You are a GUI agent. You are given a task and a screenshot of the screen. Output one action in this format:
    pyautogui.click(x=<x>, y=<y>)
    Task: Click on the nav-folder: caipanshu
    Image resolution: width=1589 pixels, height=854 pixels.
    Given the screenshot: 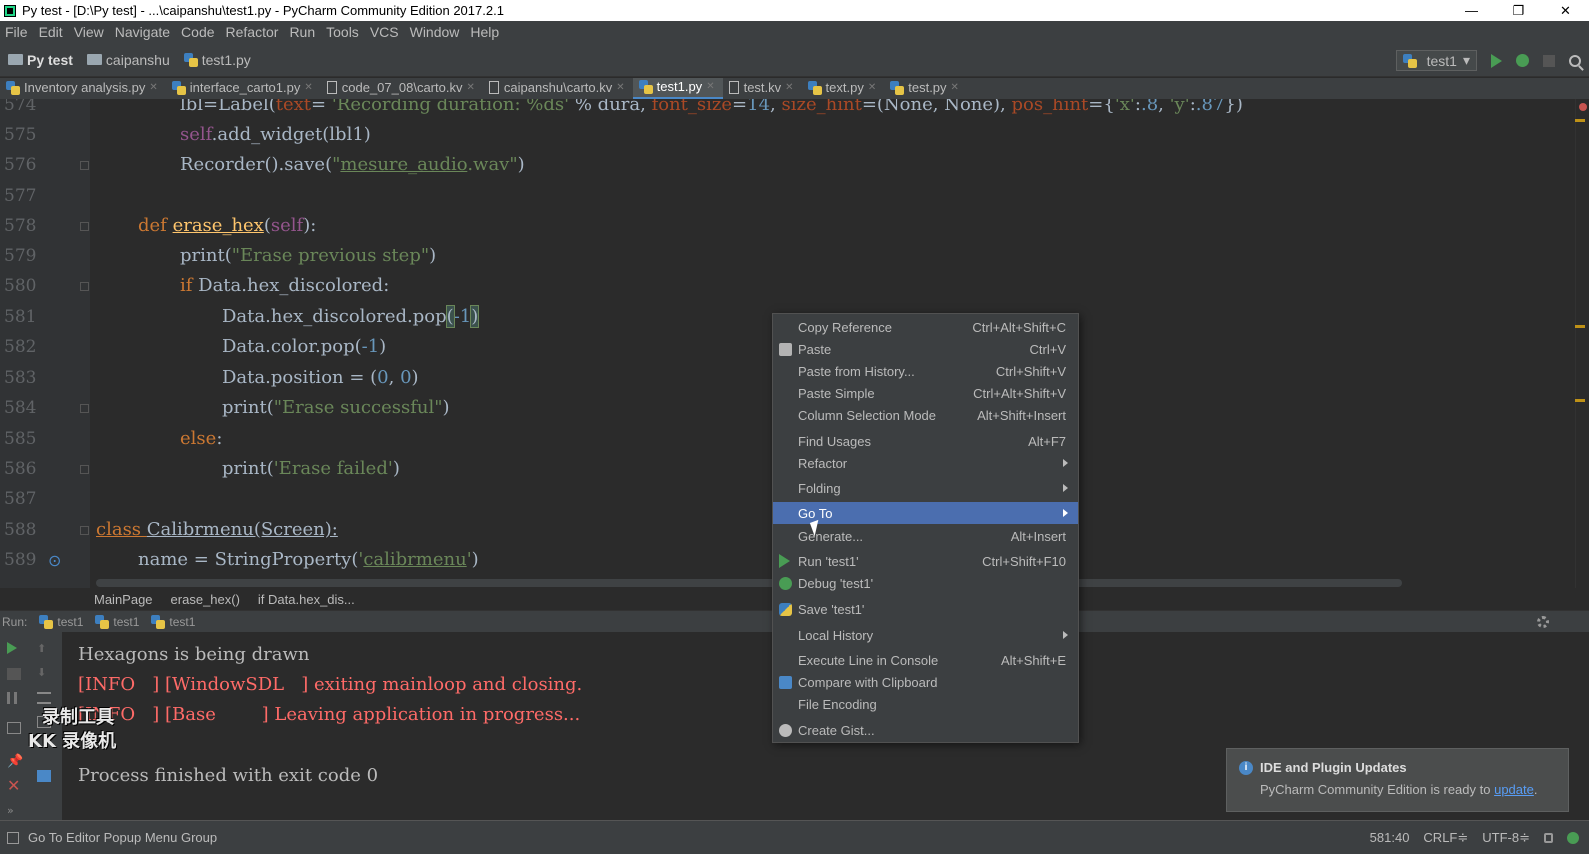 What is the action you would take?
    pyautogui.click(x=128, y=60)
    